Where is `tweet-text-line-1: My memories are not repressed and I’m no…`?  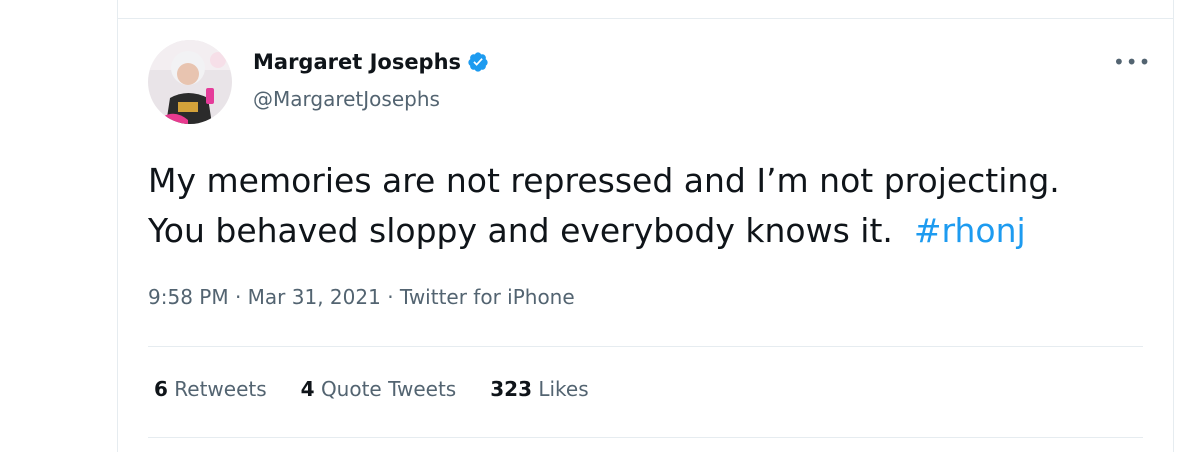
tweet-text-line-1: My memories are not repressed and I’m no… is located at coordinates (604, 180).